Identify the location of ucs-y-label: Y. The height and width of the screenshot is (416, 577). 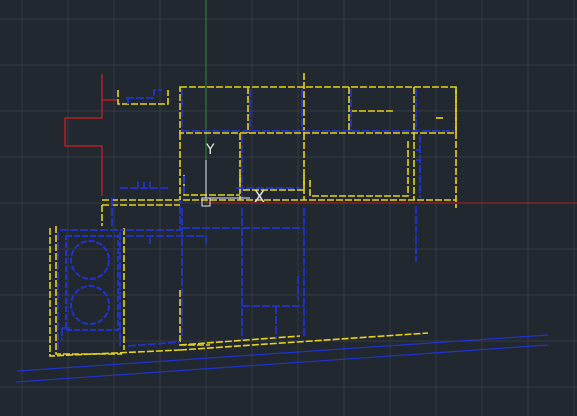
(210, 150).